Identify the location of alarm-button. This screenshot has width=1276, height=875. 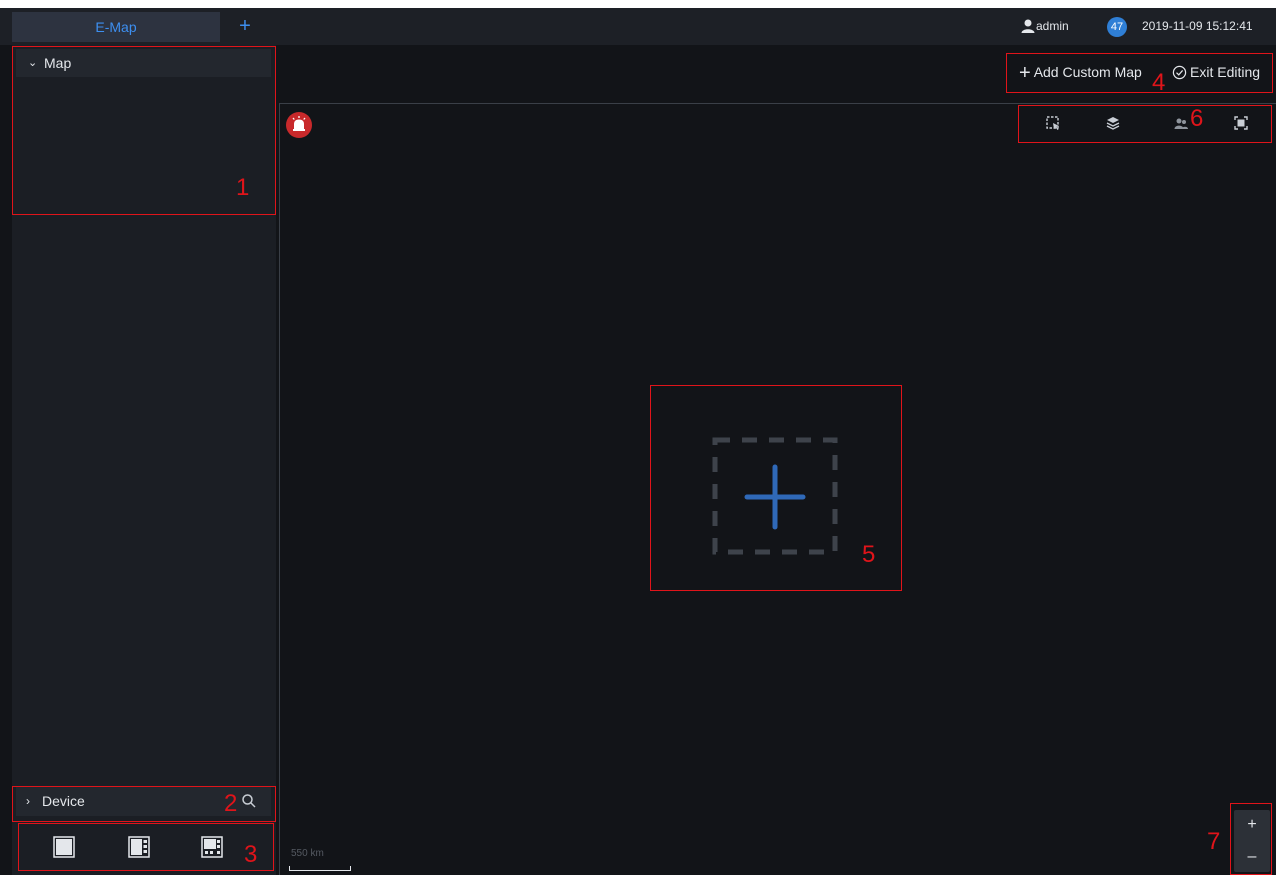
(299, 125).